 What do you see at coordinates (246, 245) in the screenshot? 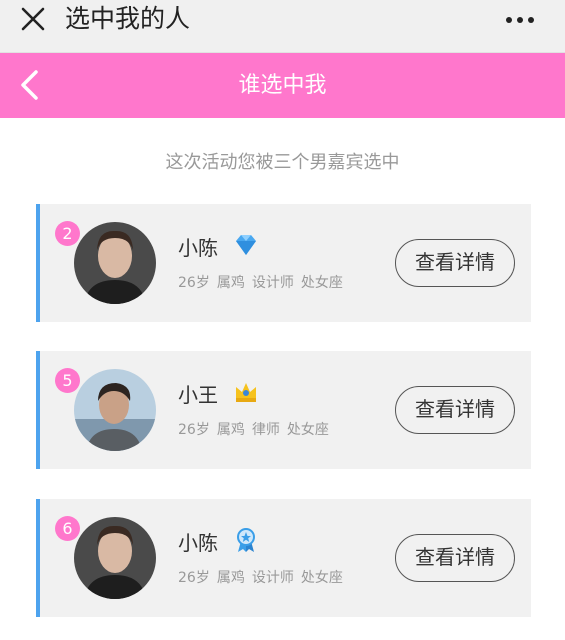
I see `diamond-icon` at bounding box center [246, 245].